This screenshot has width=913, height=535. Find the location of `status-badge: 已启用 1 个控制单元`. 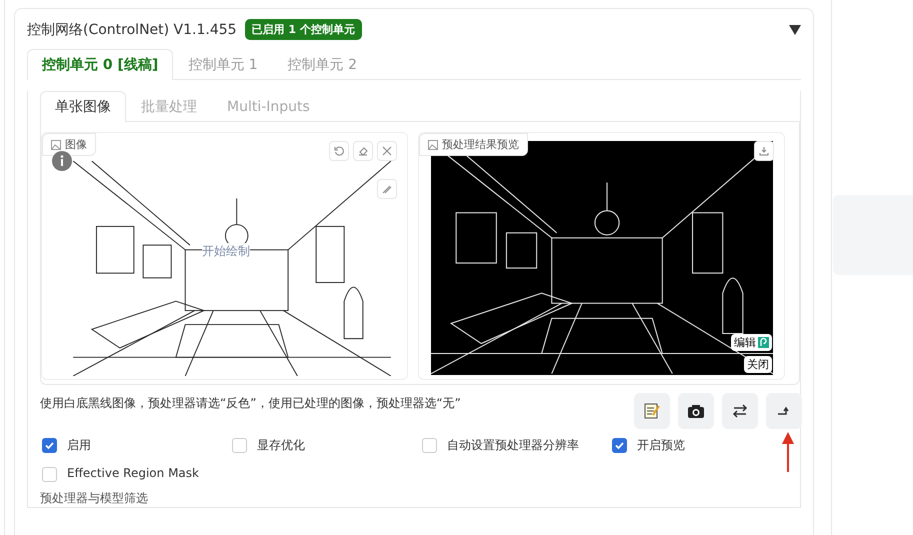

status-badge: 已启用 1 个控制单元 is located at coordinates (303, 29).